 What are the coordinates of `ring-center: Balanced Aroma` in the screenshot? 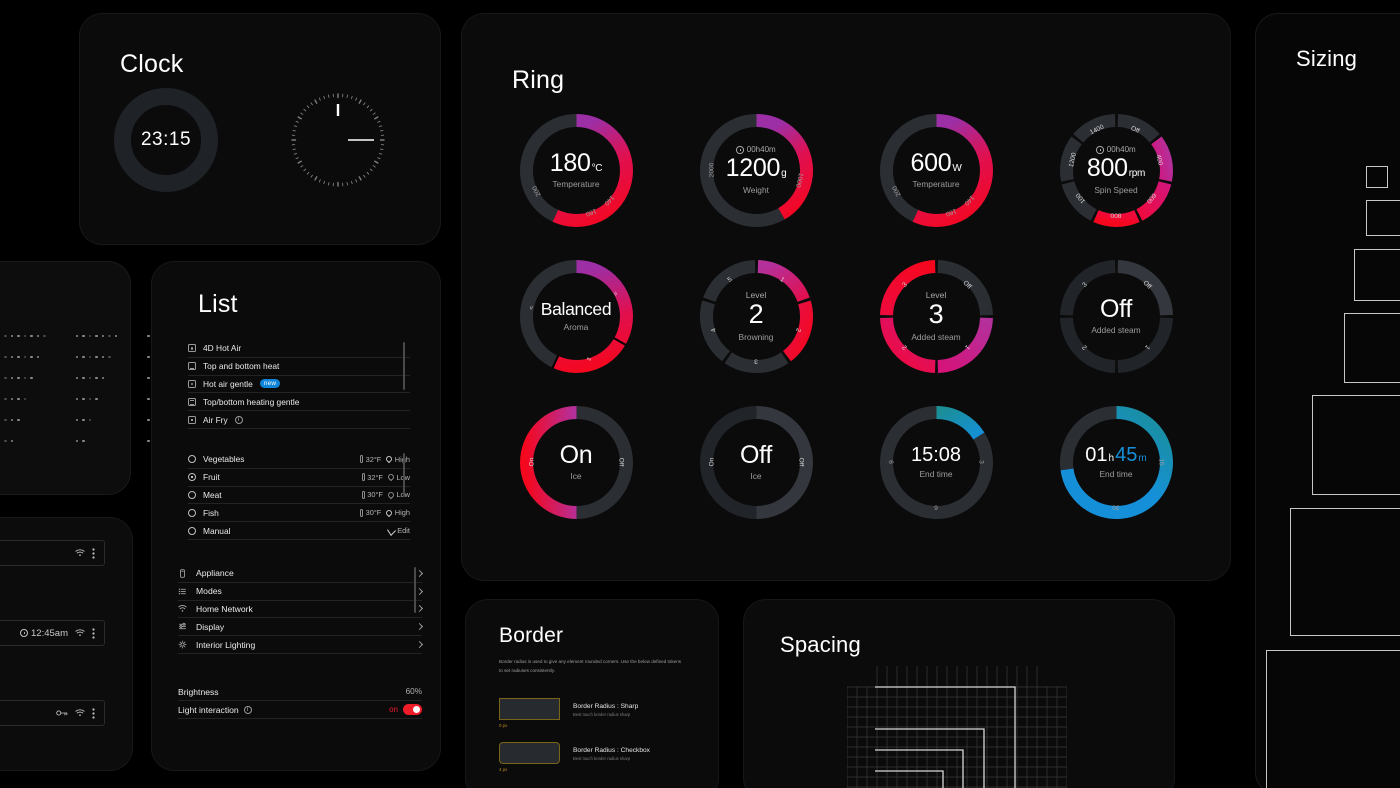 It's located at (576, 316).